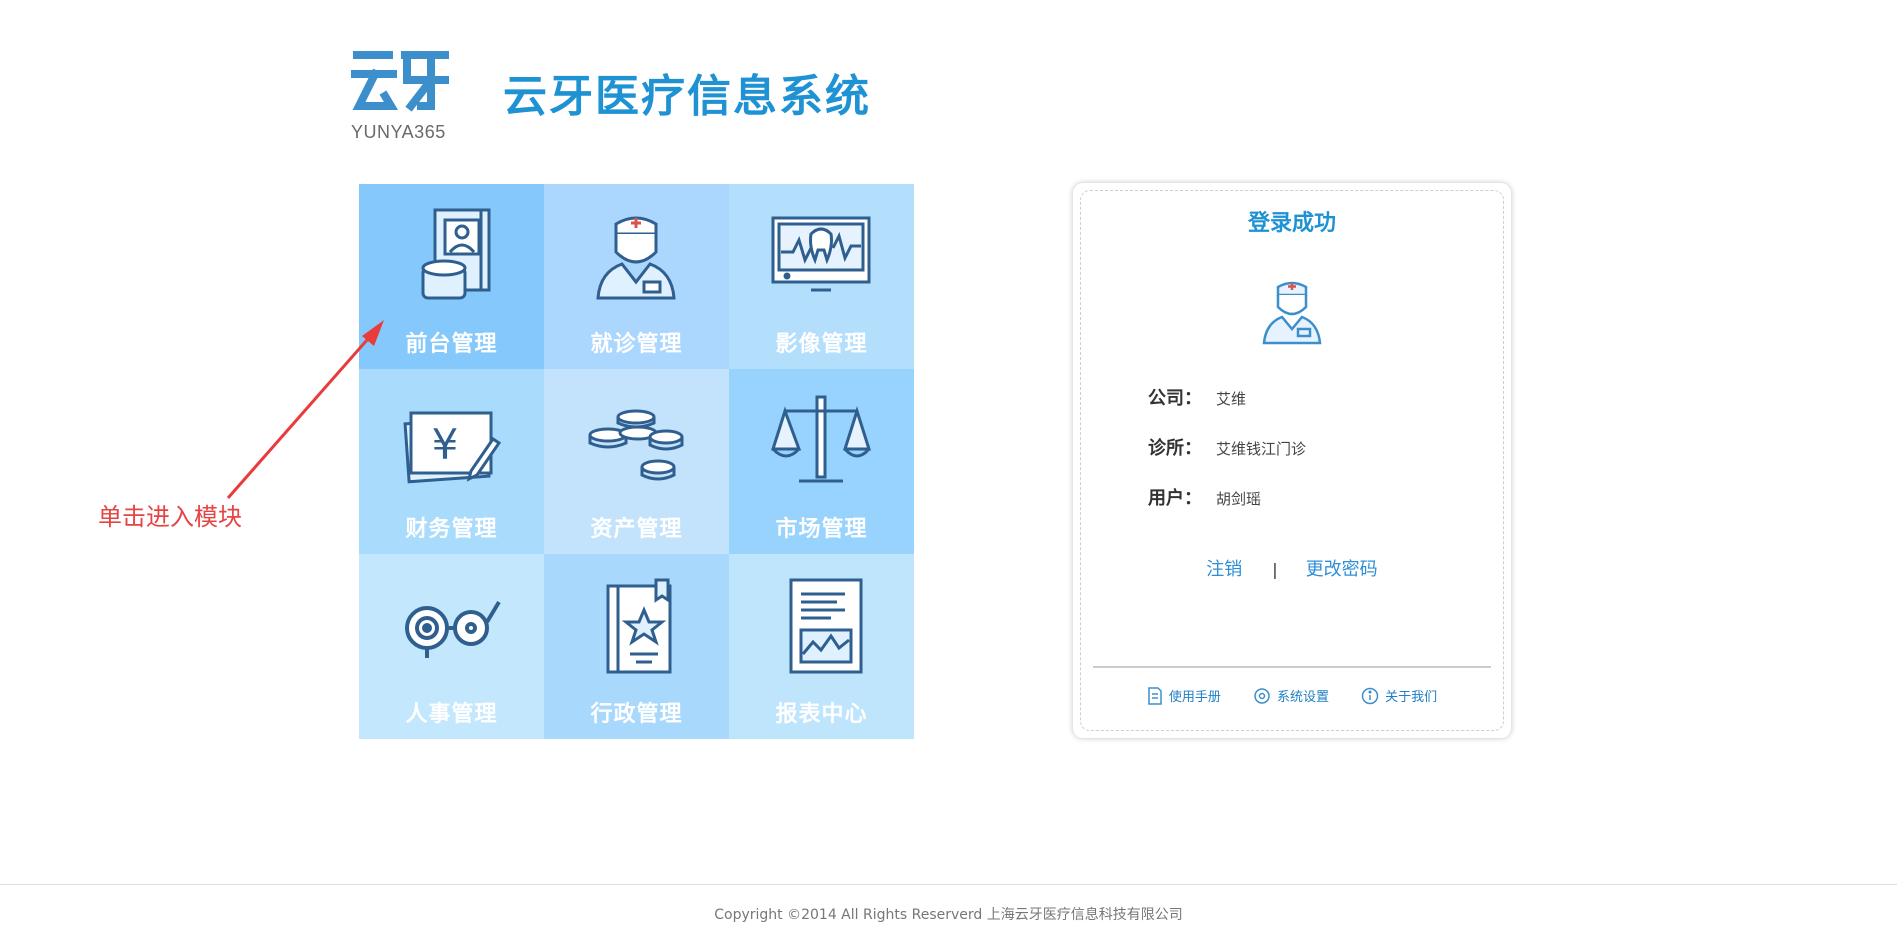 This screenshot has width=1897, height=952. What do you see at coordinates (821, 714) in the screenshot?
I see `module-label: 报表中心` at bounding box center [821, 714].